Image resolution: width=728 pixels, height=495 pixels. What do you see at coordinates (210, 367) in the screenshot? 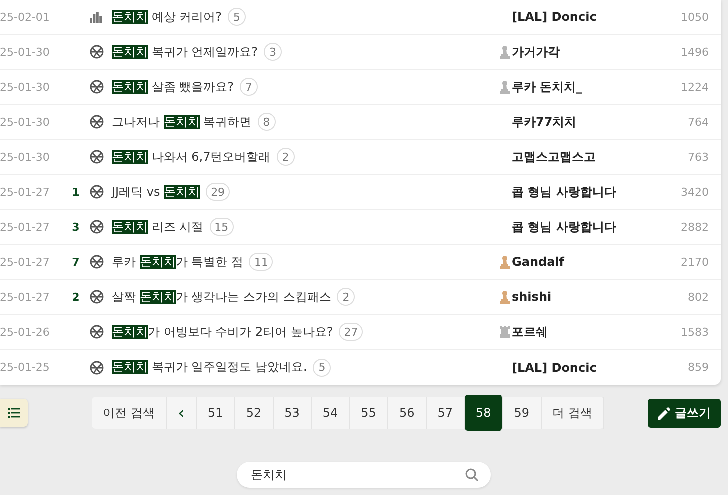
I see `post-title: 돈치치 복귀가 일주일정도 남았네요.` at bounding box center [210, 367].